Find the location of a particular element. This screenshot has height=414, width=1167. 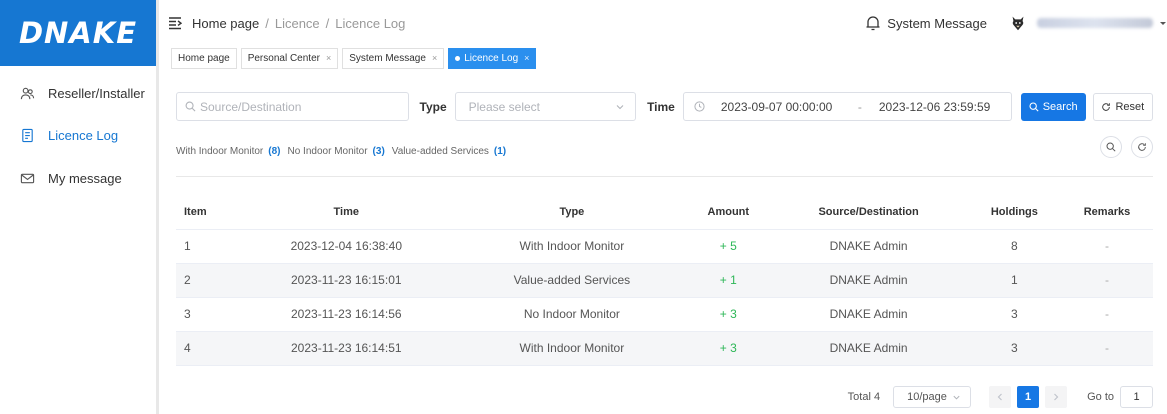

menu-toggle-icon is located at coordinates (175, 23).